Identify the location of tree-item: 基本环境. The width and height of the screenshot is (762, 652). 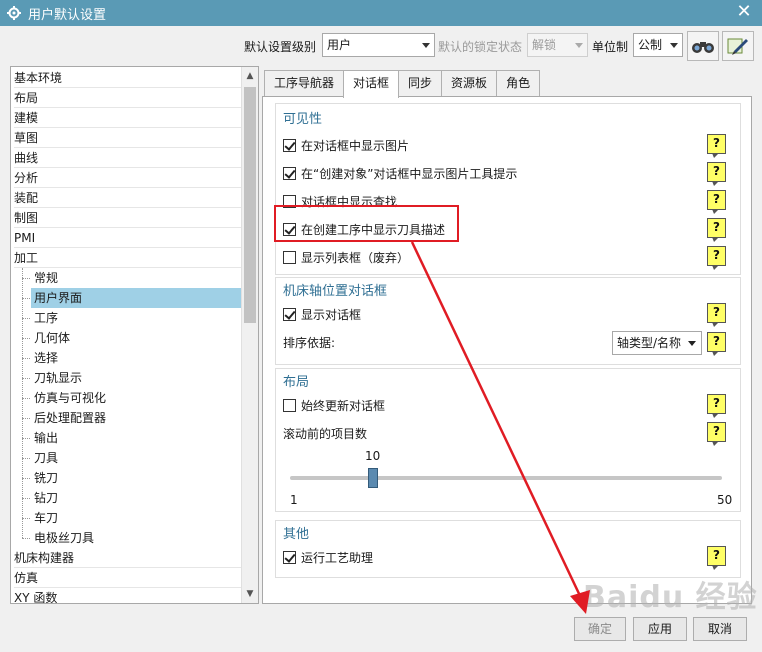
(128, 78).